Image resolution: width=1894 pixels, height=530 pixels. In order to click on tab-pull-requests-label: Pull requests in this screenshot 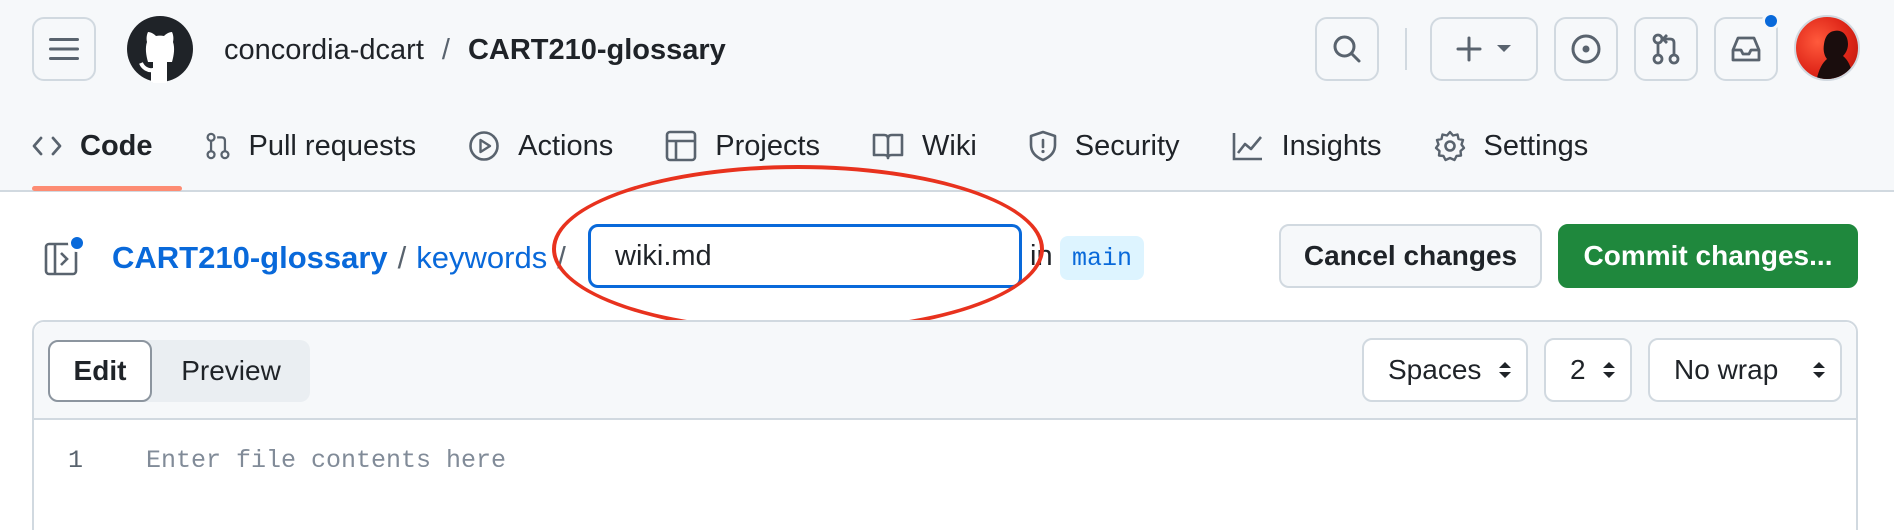, I will do `click(332, 145)`.